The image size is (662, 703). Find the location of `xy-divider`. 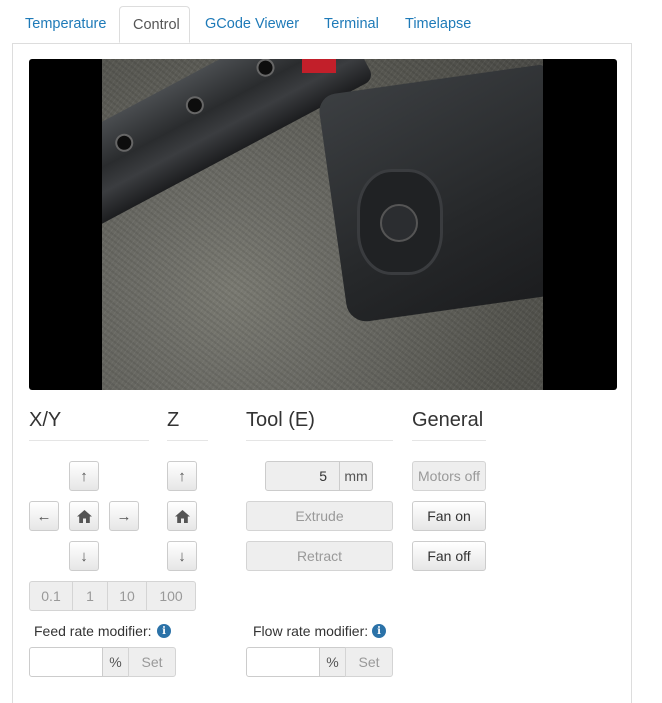

xy-divider is located at coordinates (89, 440).